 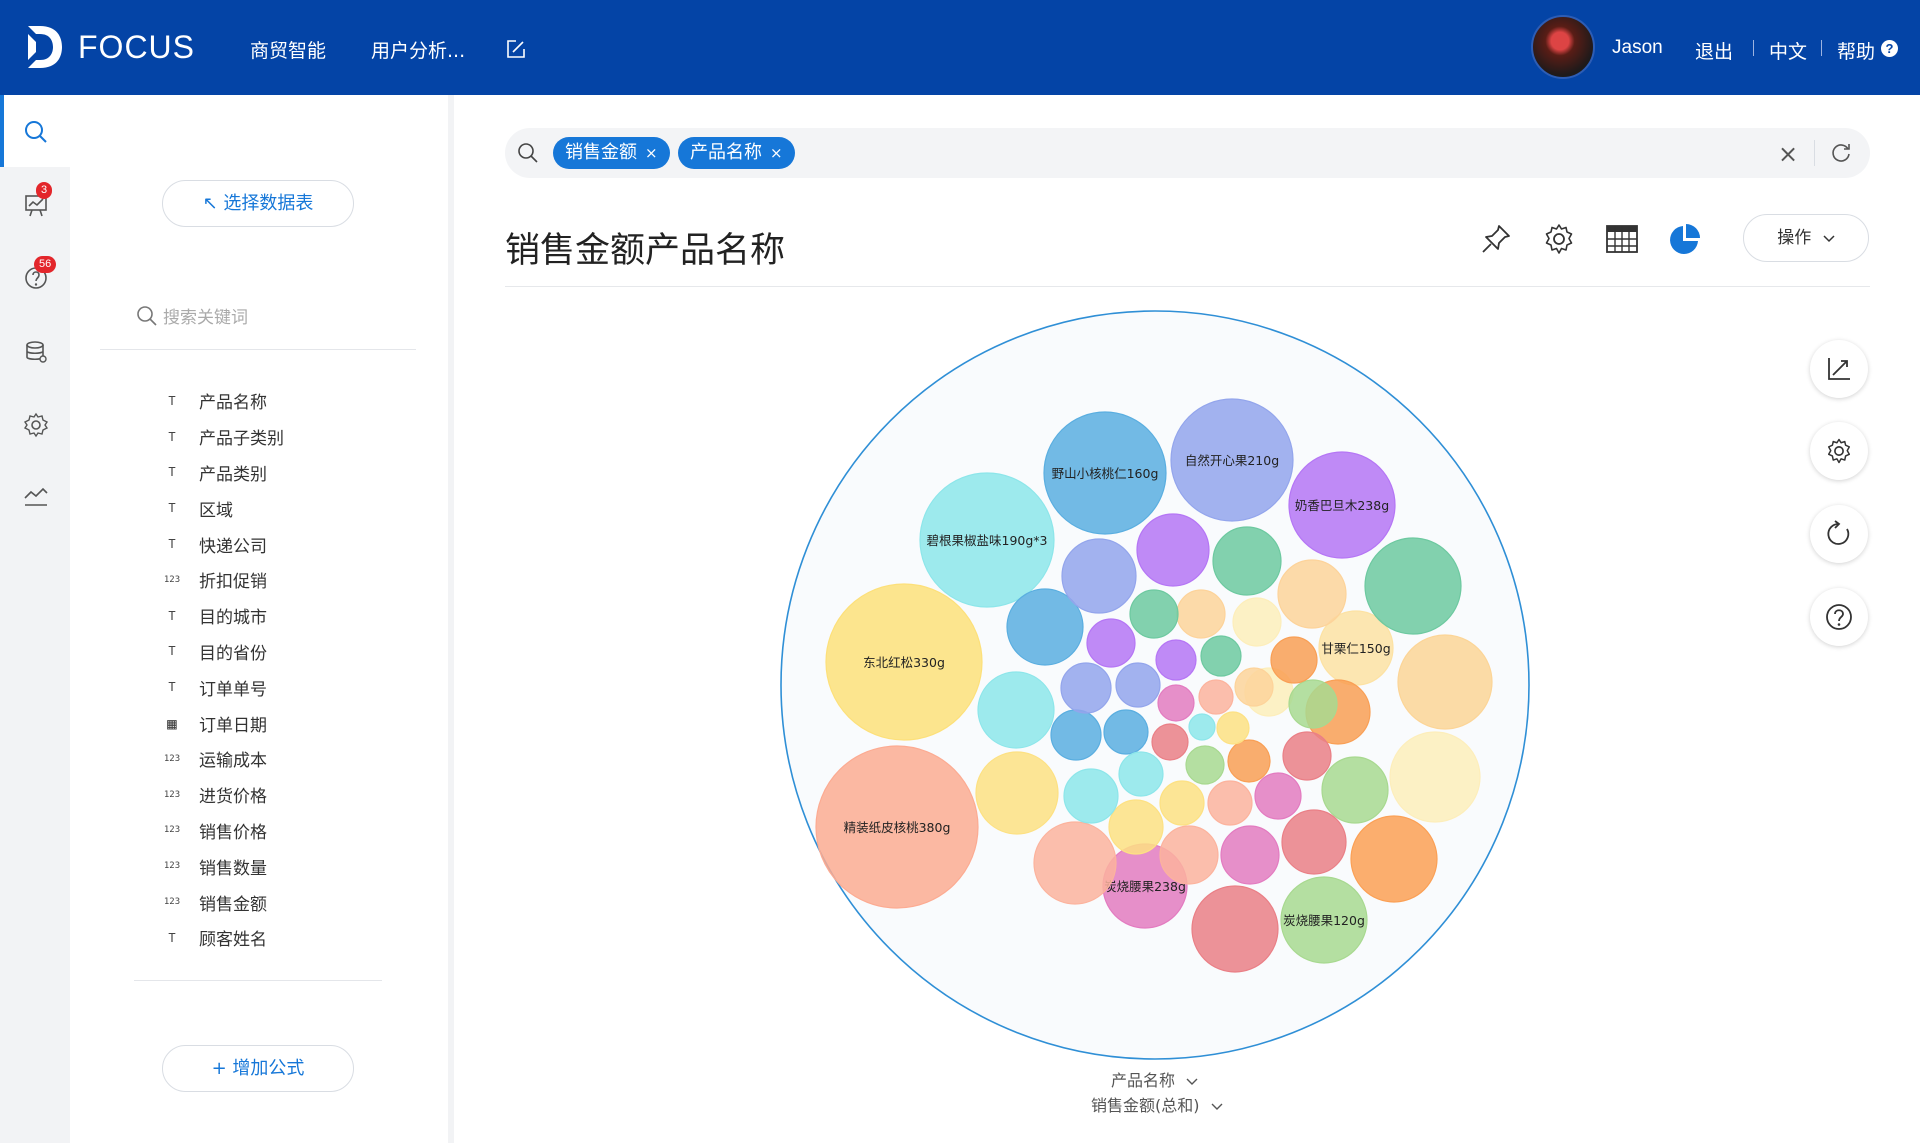 I want to click on pie-chart-icon, so click(x=1685, y=239).